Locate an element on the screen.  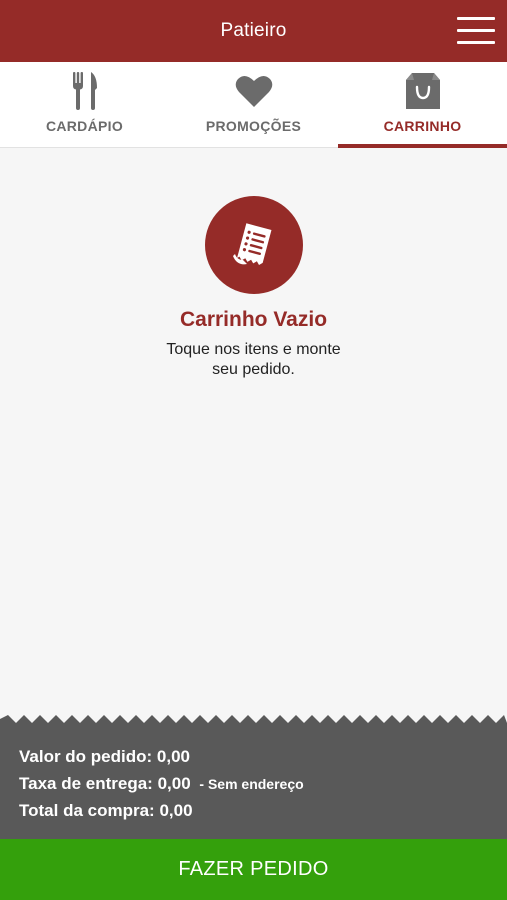
tab-carrinho: CARRINHO is located at coordinates (422, 105).